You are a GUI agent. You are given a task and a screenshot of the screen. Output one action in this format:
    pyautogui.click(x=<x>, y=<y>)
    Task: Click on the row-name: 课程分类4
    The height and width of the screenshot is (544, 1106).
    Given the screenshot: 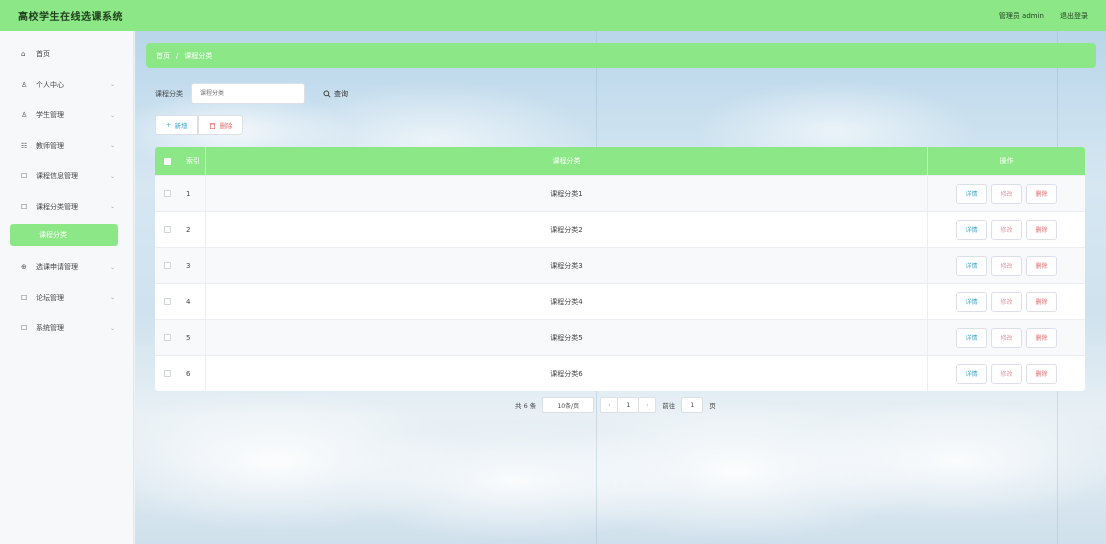 What is the action you would take?
    pyautogui.click(x=567, y=301)
    